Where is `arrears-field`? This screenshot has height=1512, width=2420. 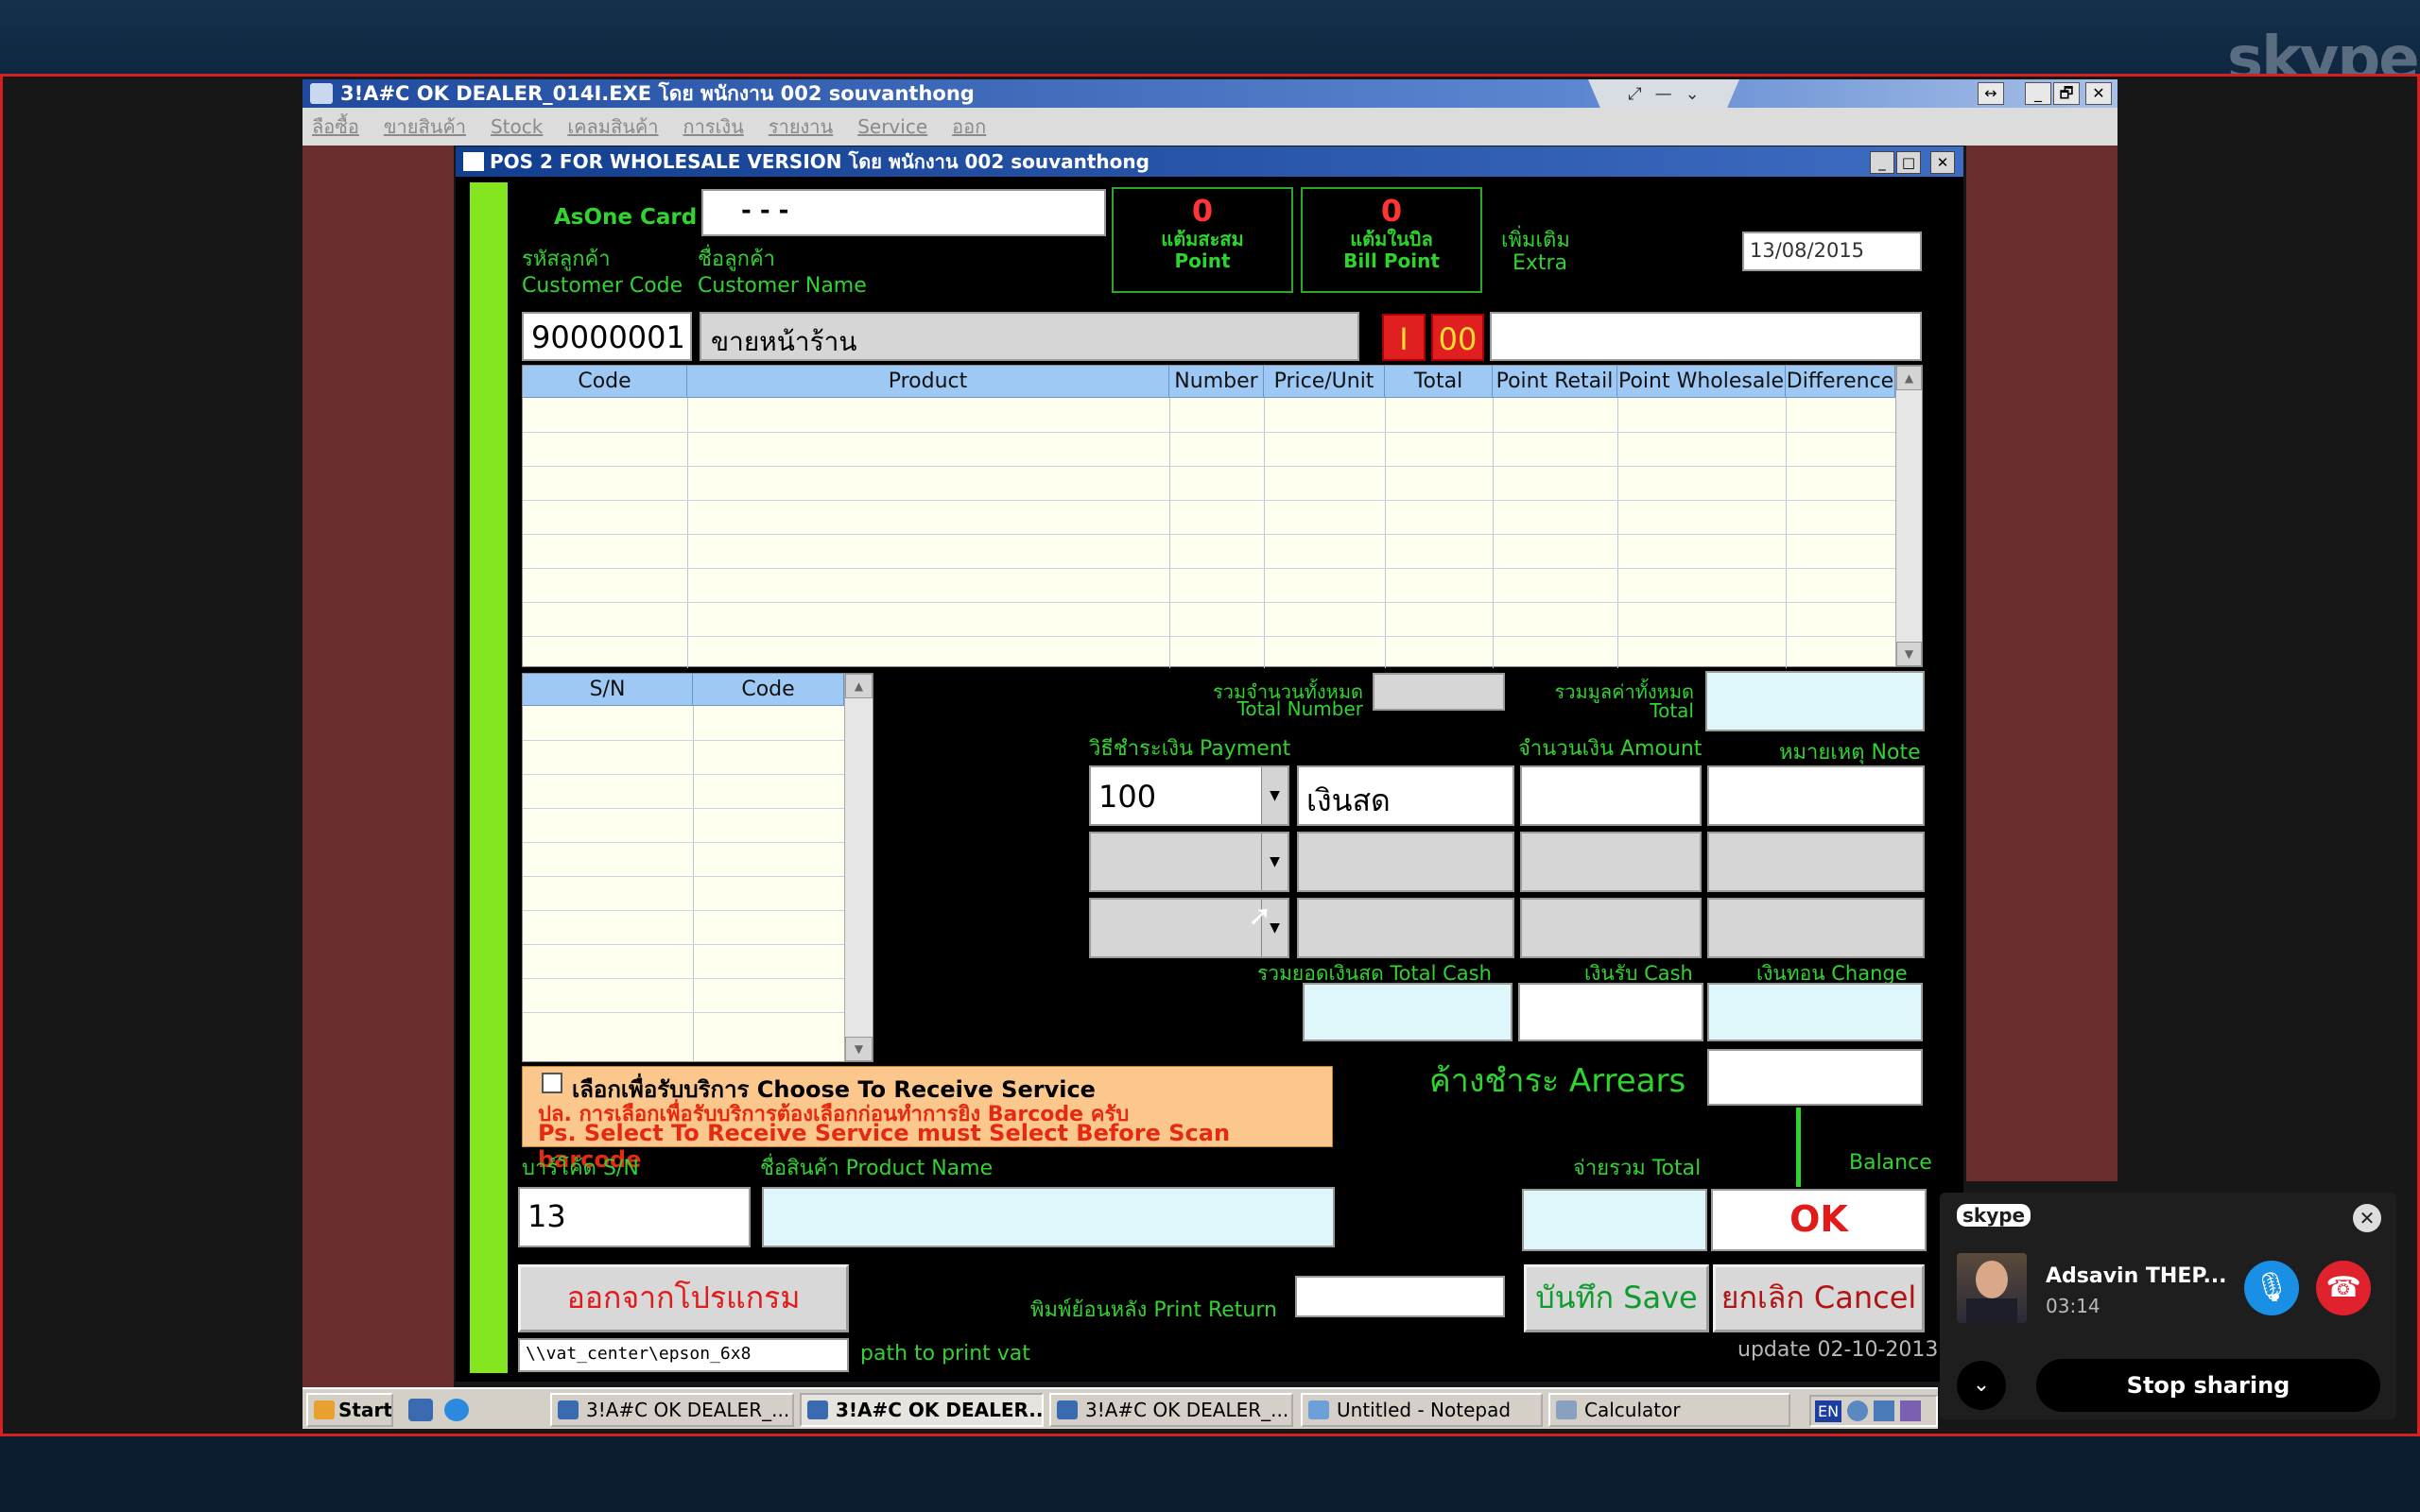 arrears-field is located at coordinates (1815, 1077).